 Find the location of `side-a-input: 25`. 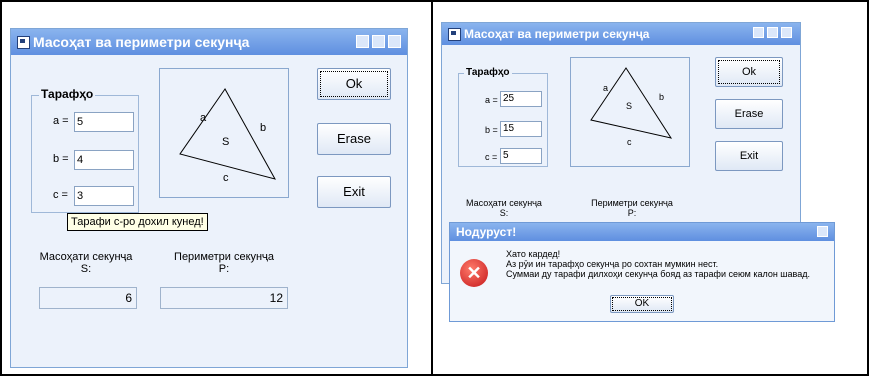

side-a-input: 25 is located at coordinates (521, 99).